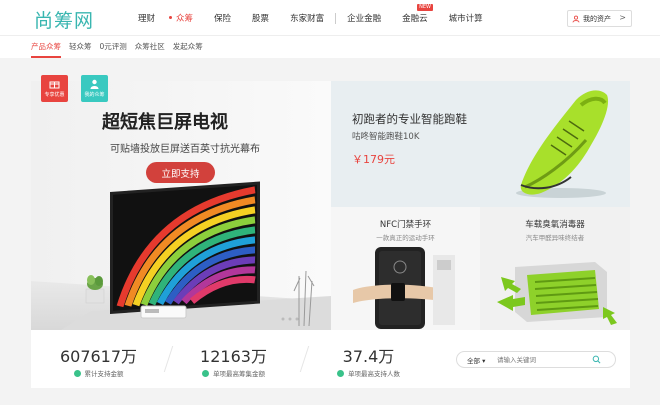 The width and height of the screenshot is (660, 405). Describe the element at coordinates (239, 374) in the screenshot. I see `stat-label-text: 单项最高筹集金额` at that location.